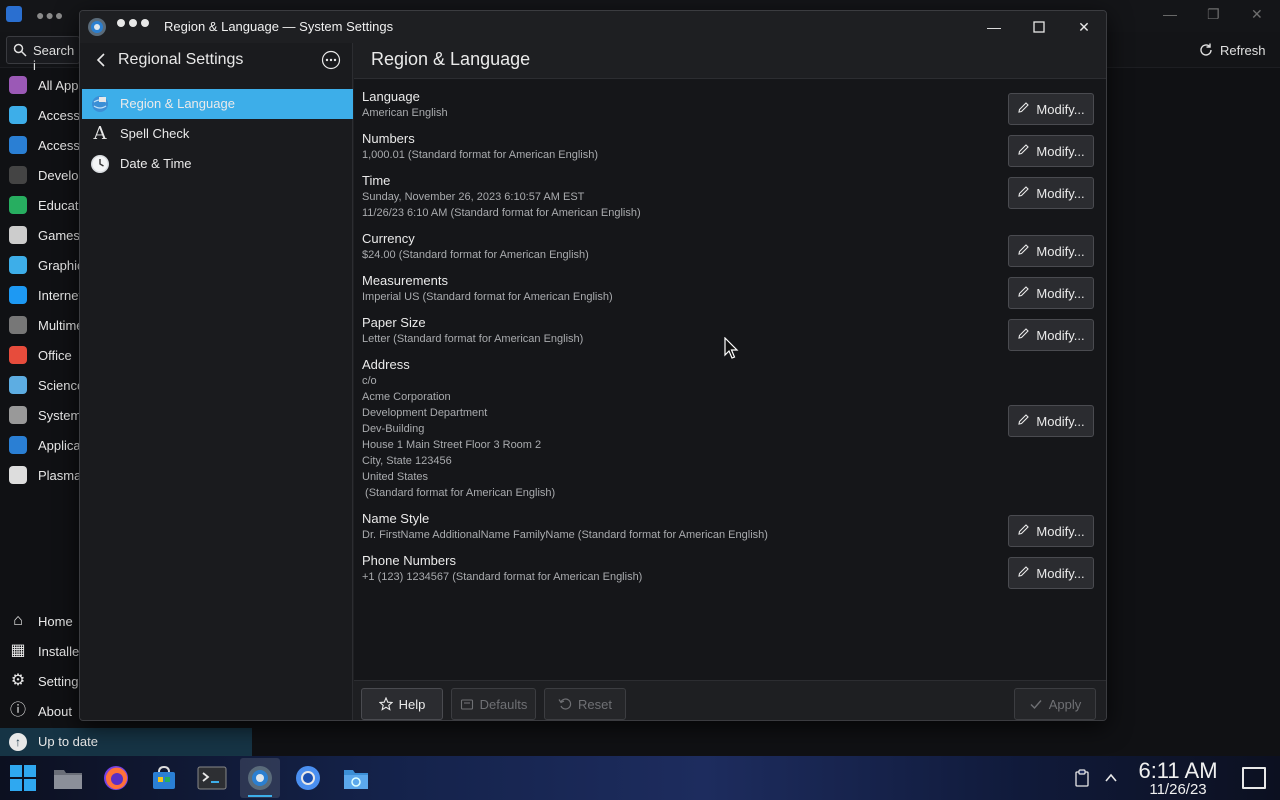 Image resolution: width=1280 pixels, height=800 pixels. I want to click on nav-item-date-time: Date & Time, so click(217, 164).